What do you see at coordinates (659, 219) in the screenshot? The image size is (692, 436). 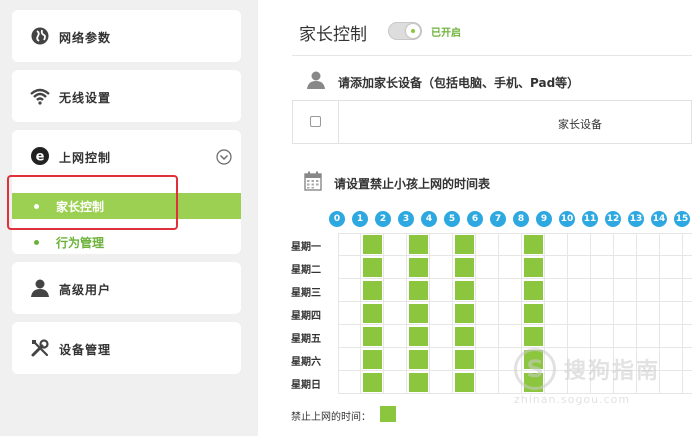 I see `hour-label: 14` at bounding box center [659, 219].